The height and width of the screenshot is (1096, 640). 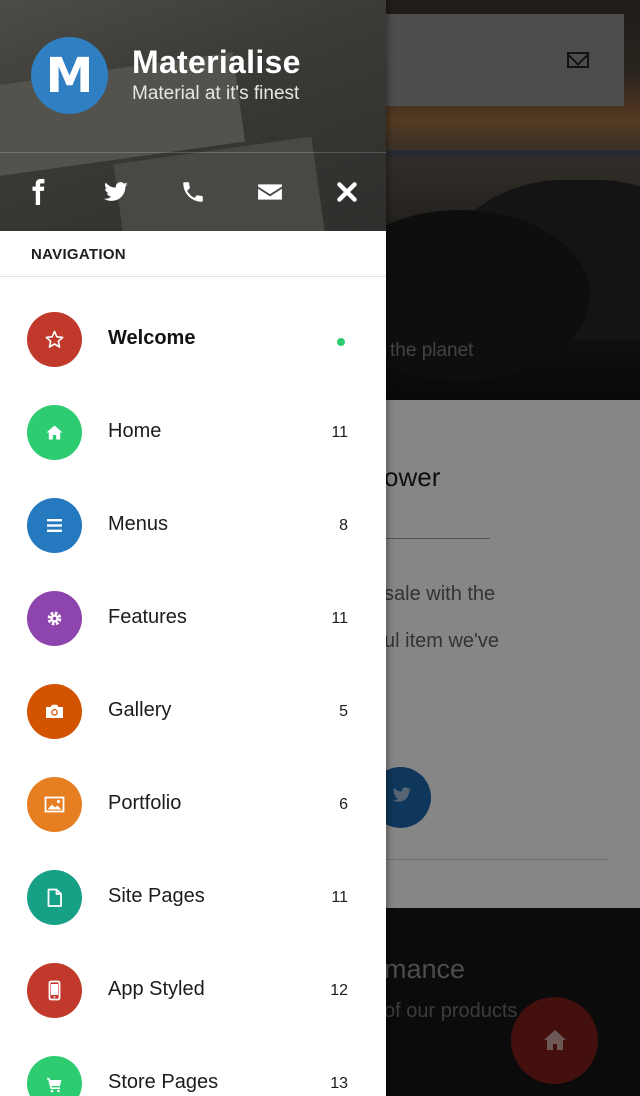 What do you see at coordinates (193, 451) in the screenshot?
I see `nav-item-home: Home 11` at bounding box center [193, 451].